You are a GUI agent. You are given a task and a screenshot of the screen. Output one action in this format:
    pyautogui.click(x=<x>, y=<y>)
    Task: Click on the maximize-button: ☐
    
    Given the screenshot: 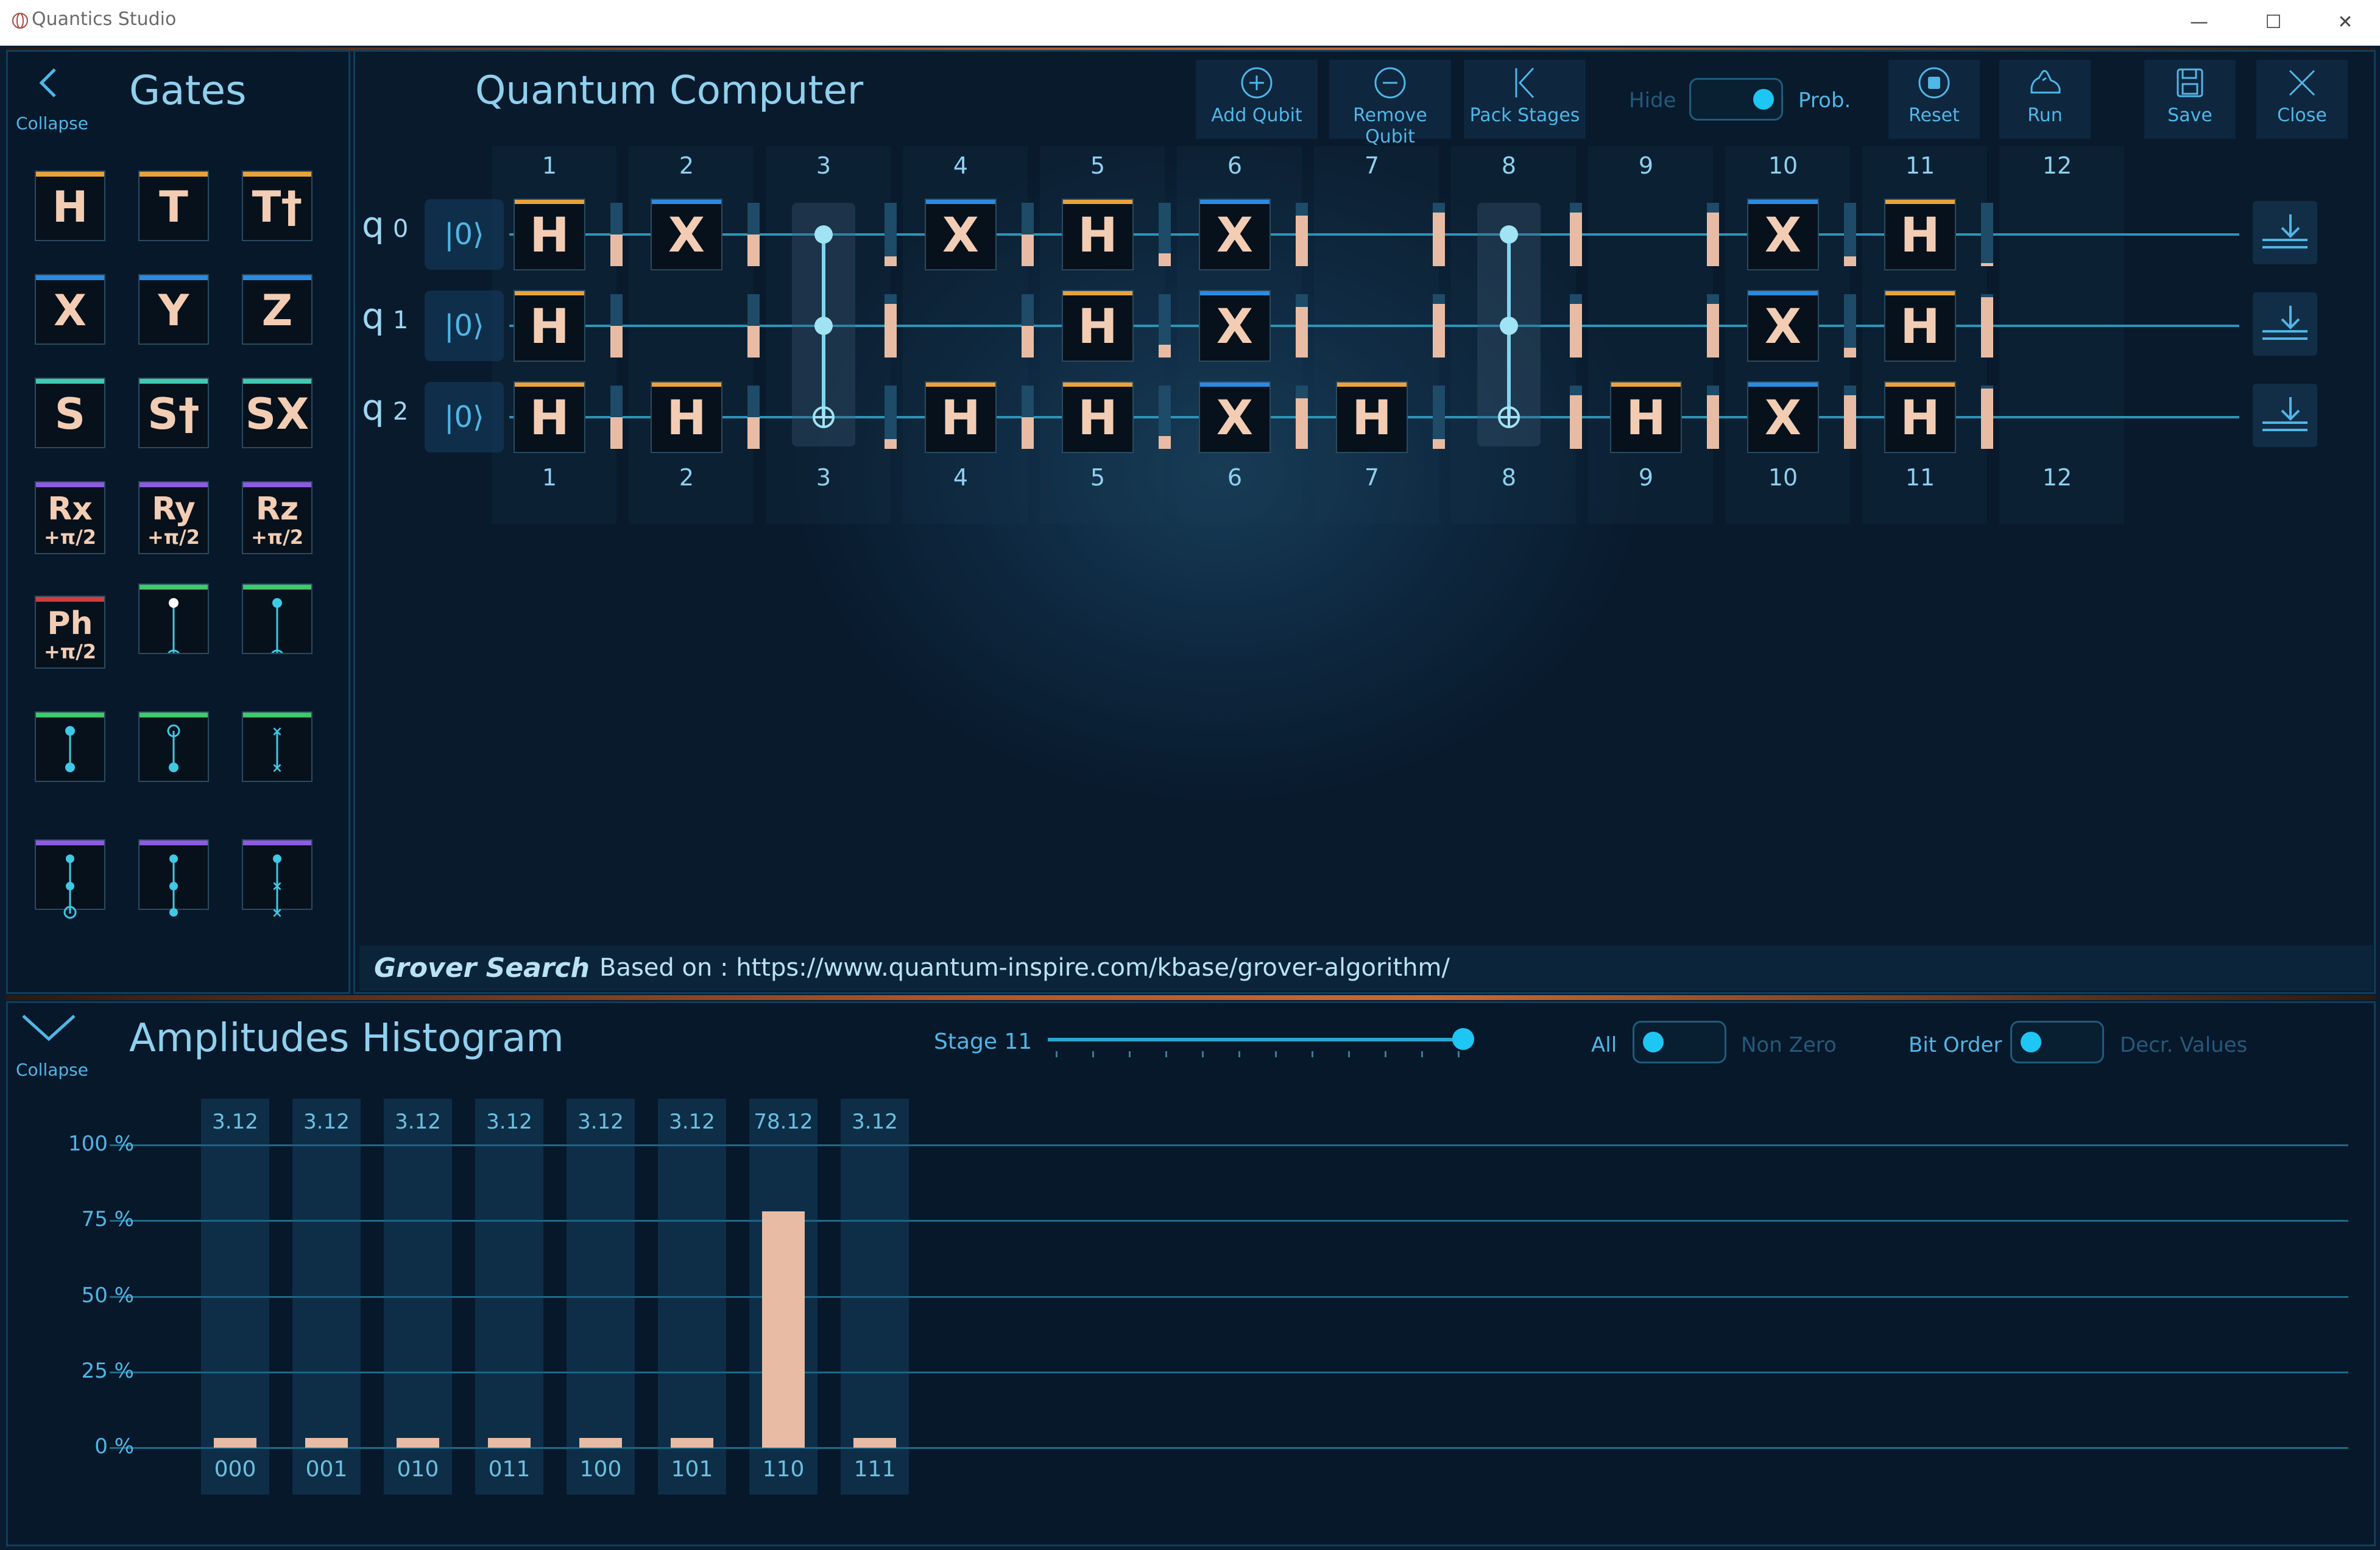 What is the action you would take?
    pyautogui.click(x=2273, y=22)
    